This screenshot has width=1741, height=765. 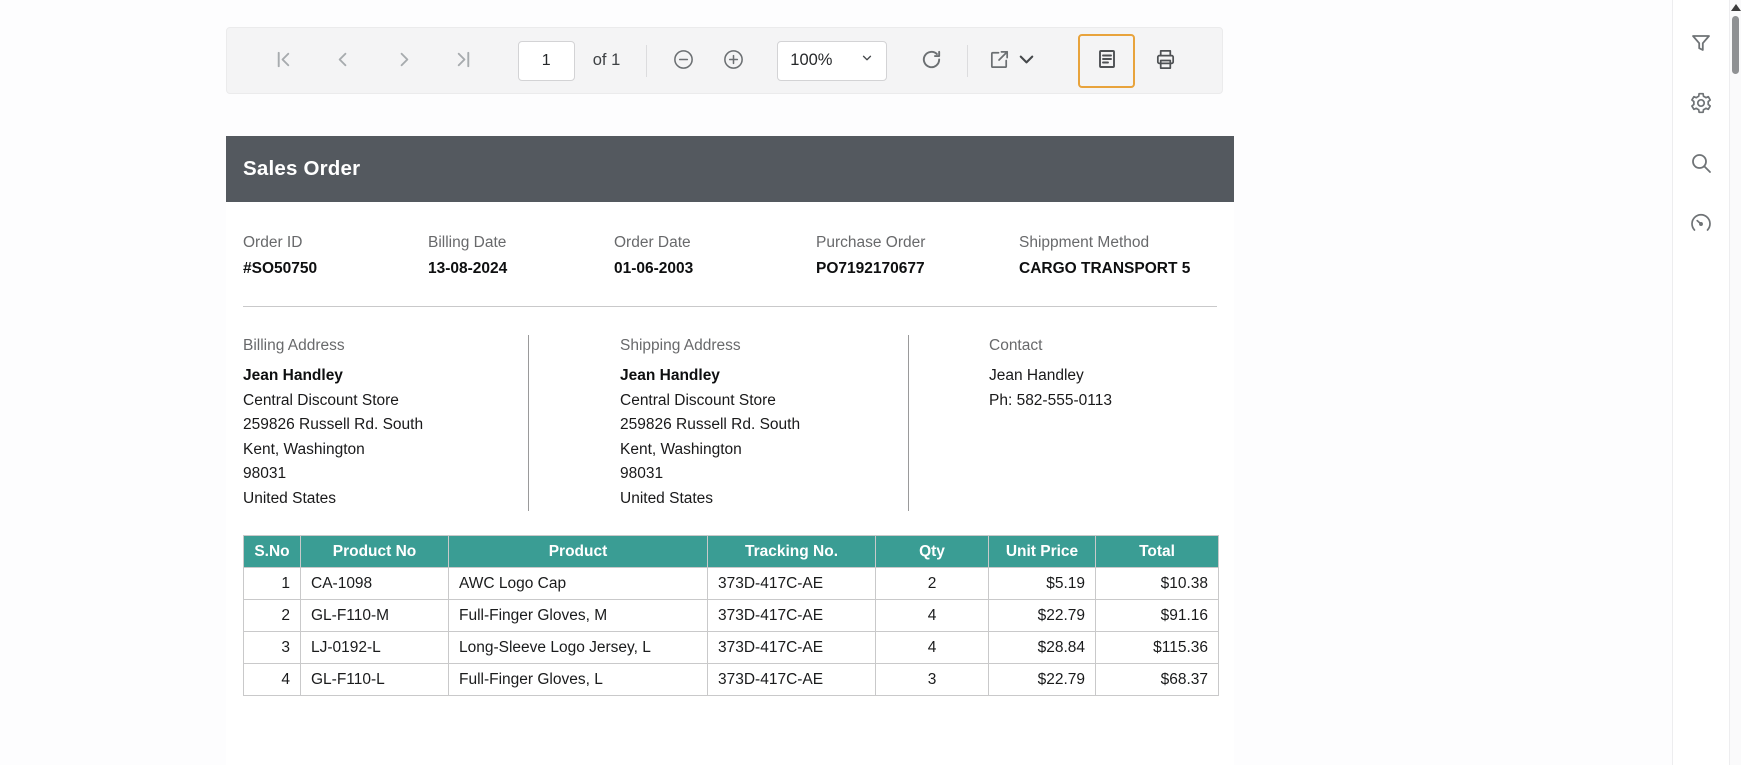 I want to click on gear-icon, so click(x=1701, y=104).